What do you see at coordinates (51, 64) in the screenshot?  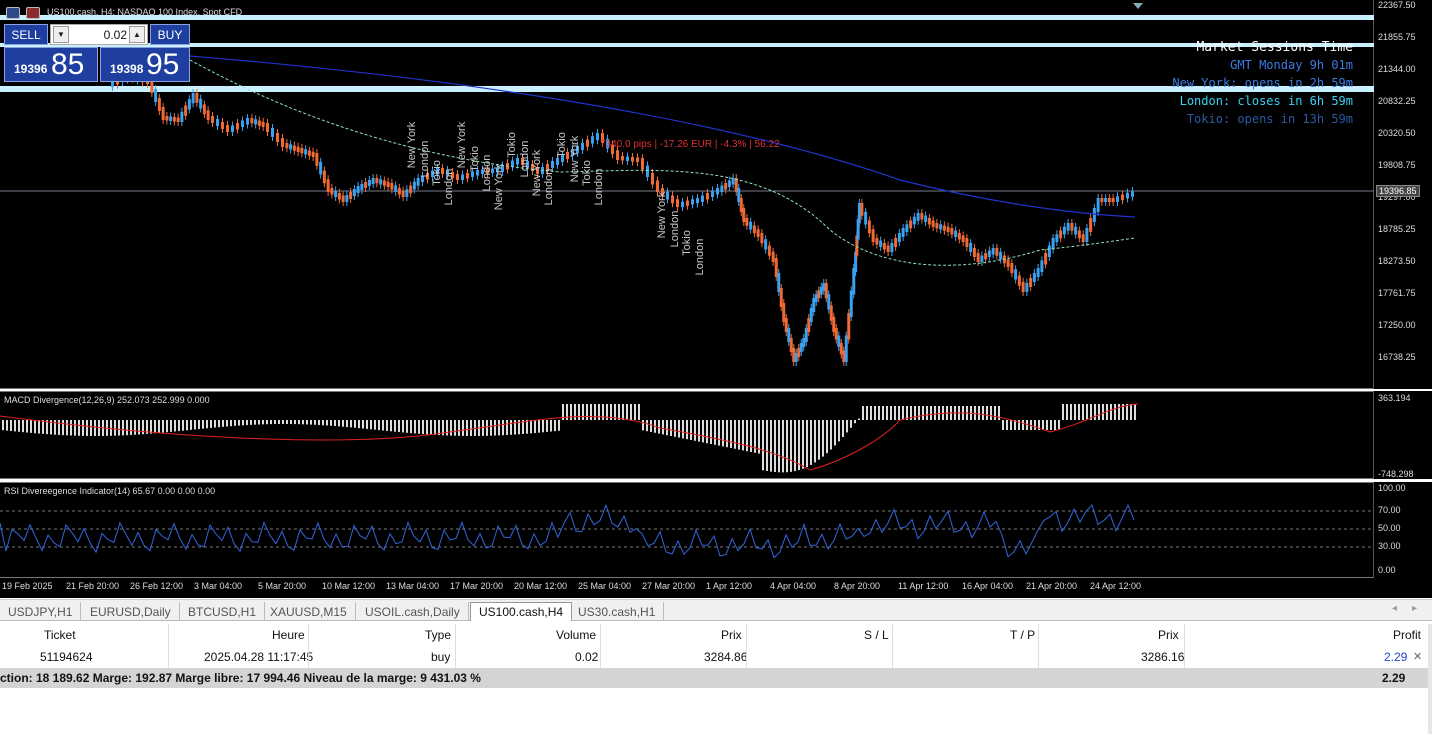 I see `sell-quote: 19396 85` at bounding box center [51, 64].